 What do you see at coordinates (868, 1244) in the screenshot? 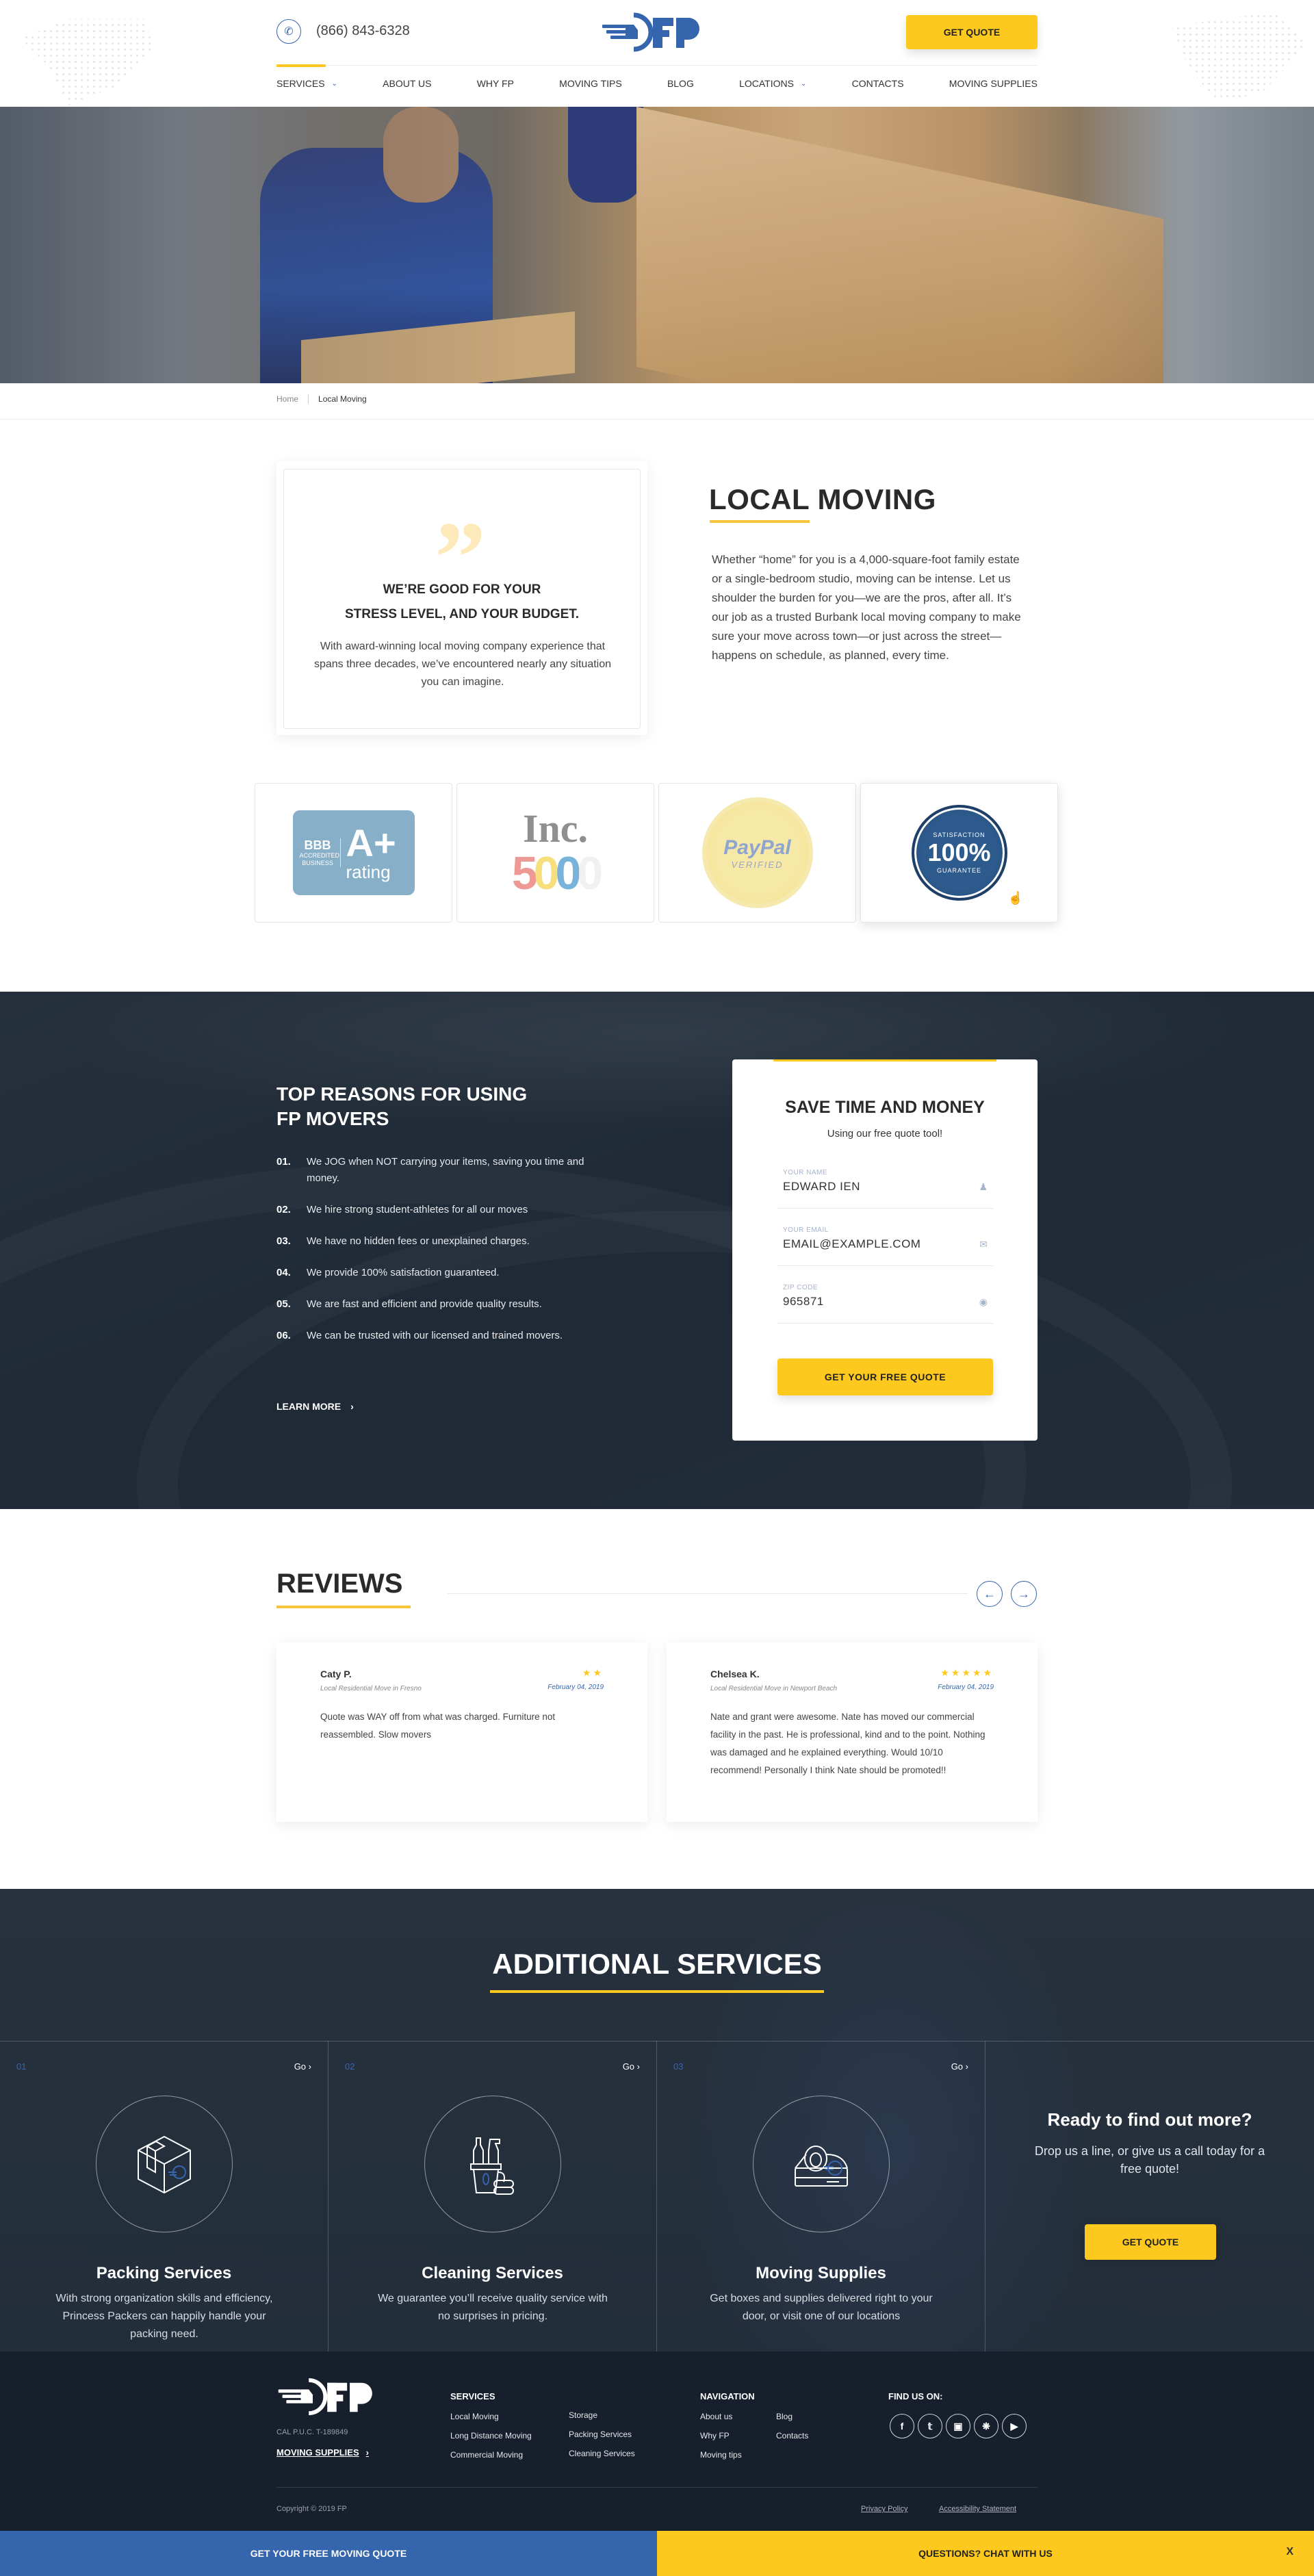
I see `email-input` at bounding box center [868, 1244].